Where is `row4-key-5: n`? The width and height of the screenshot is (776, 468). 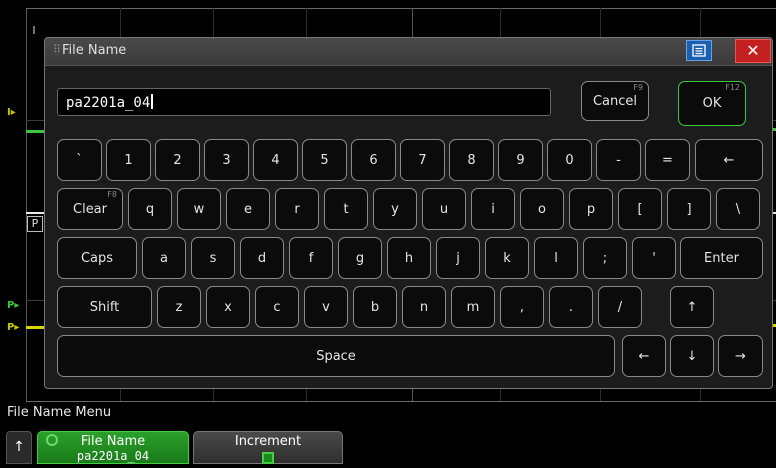
row4-key-5: n is located at coordinates (424, 307).